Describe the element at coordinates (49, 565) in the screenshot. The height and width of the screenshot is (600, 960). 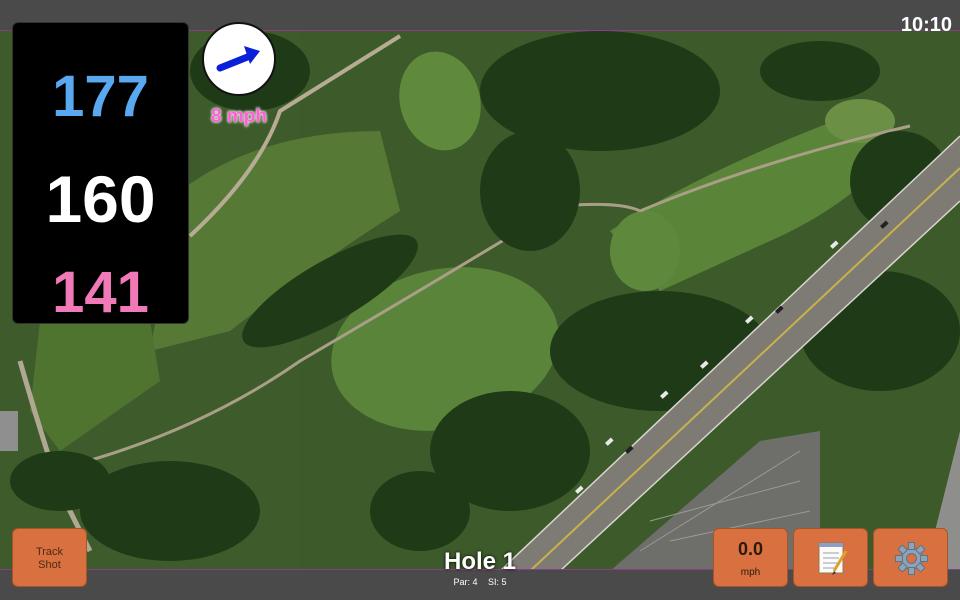
I see `track-shot-label-line2: Shot` at that location.